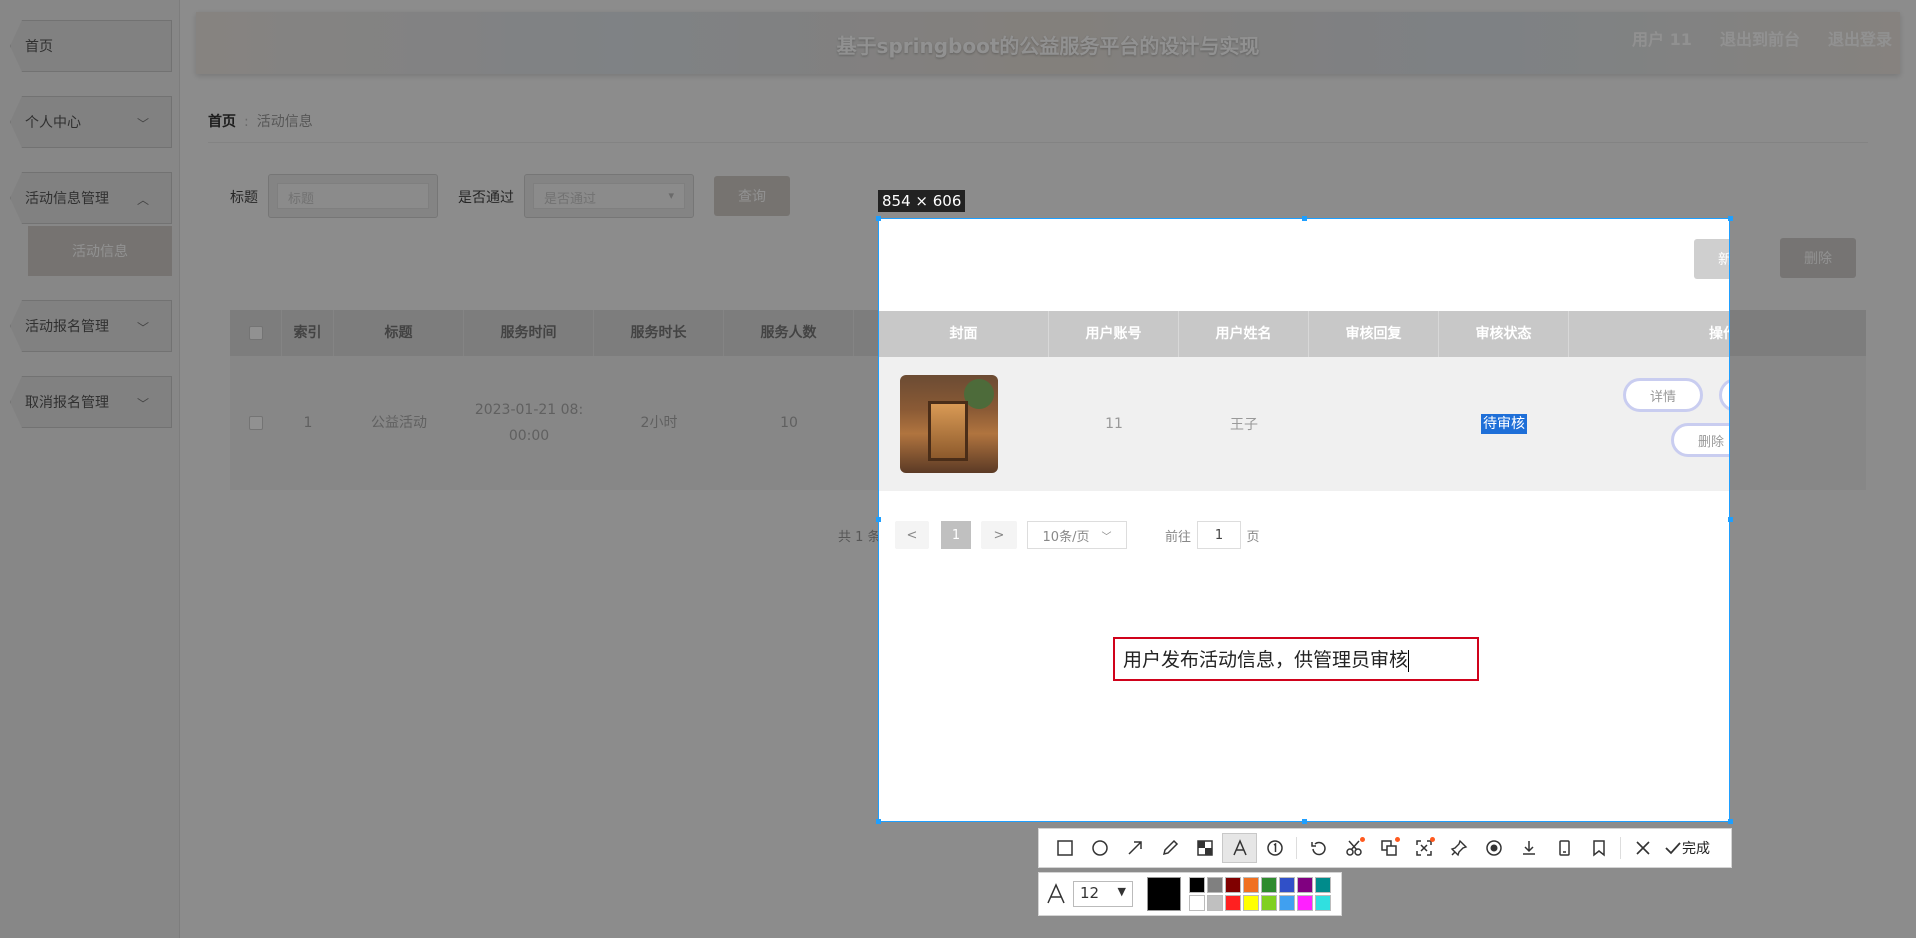 This screenshot has width=1916, height=938. I want to click on done-label: 完成, so click(1696, 849).